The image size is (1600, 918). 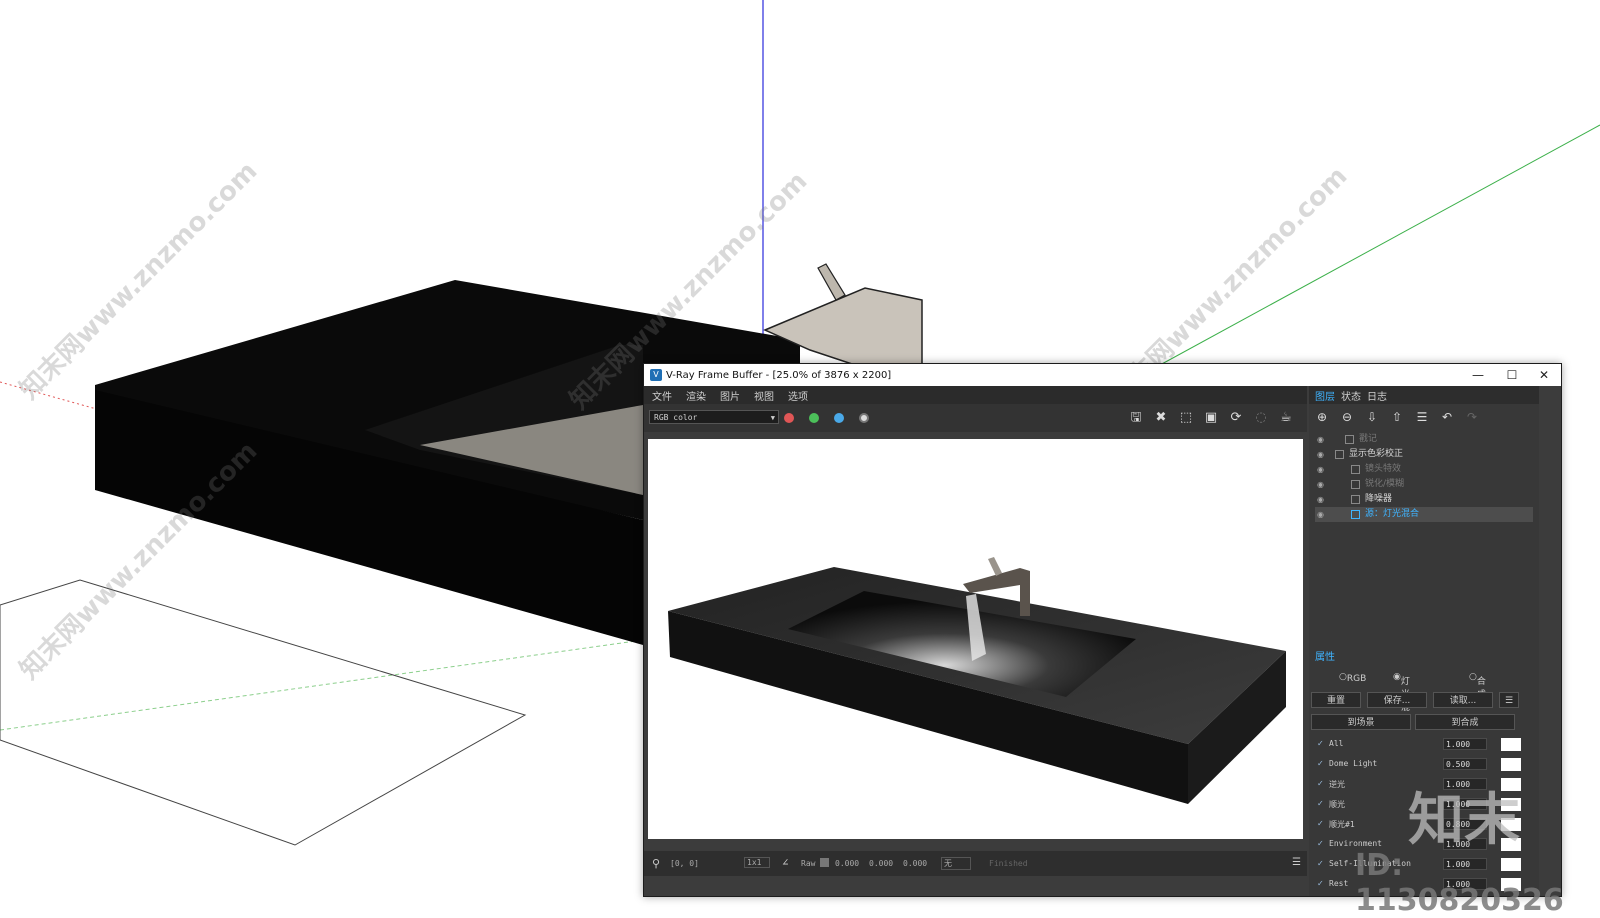 What do you see at coordinates (1379, 245) in the screenshot?
I see `green-axis` at bounding box center [1379, 245].